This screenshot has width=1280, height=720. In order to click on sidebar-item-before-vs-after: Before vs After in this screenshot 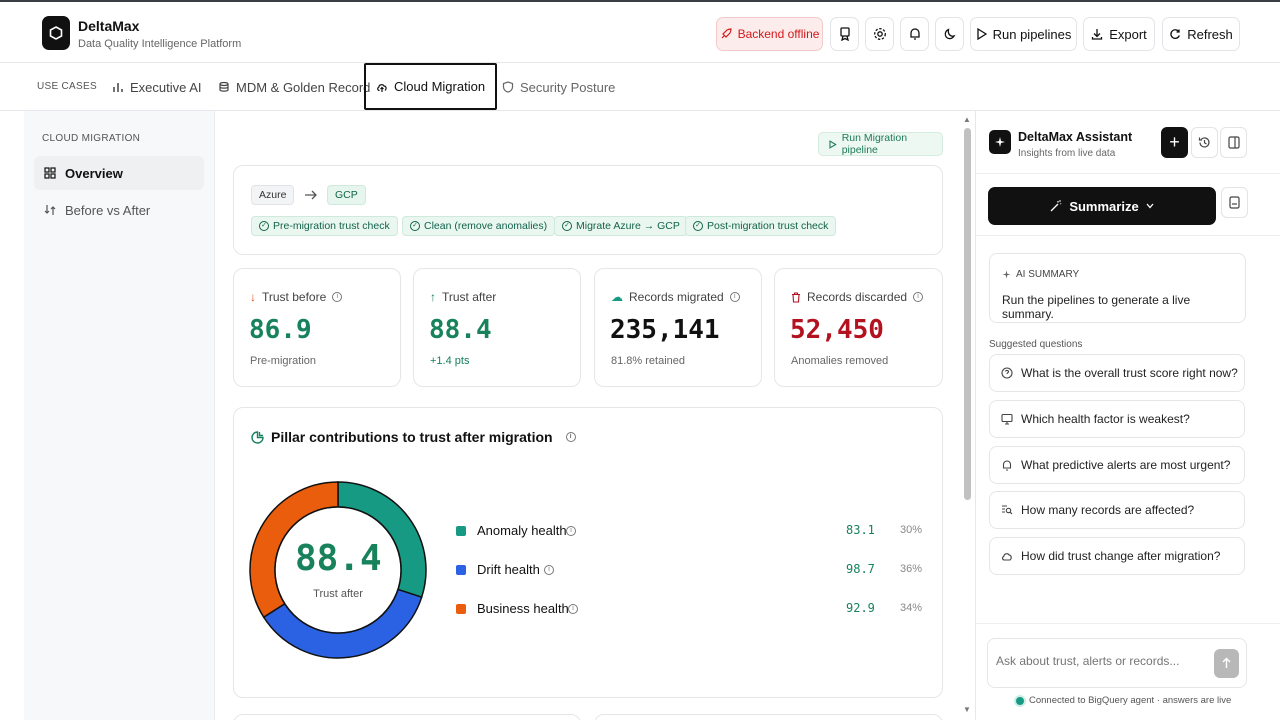, I will do `click(119, 210)`.